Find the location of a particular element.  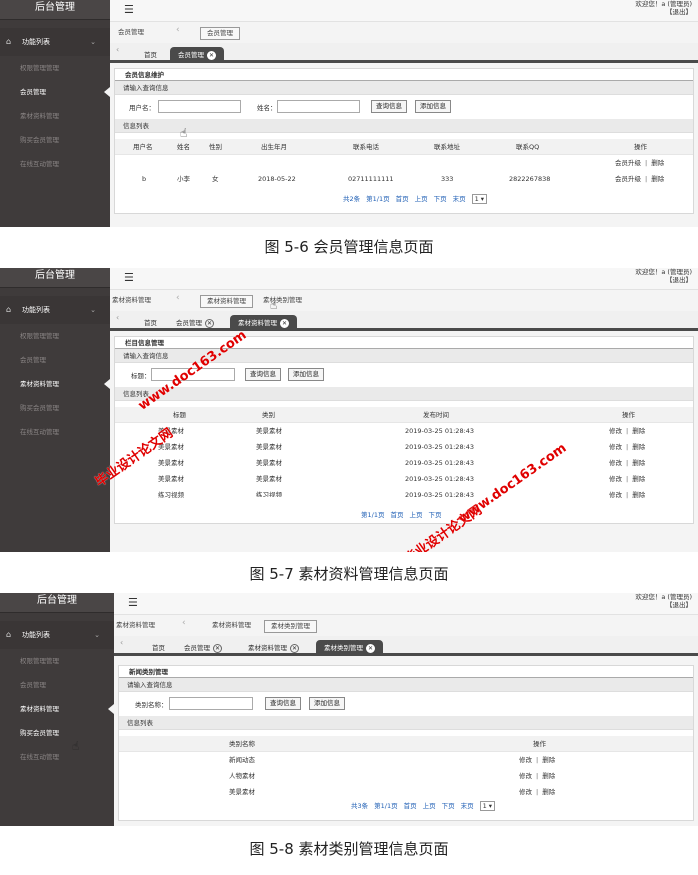

cell-gender: 女 is located at coordinates (215, 179).